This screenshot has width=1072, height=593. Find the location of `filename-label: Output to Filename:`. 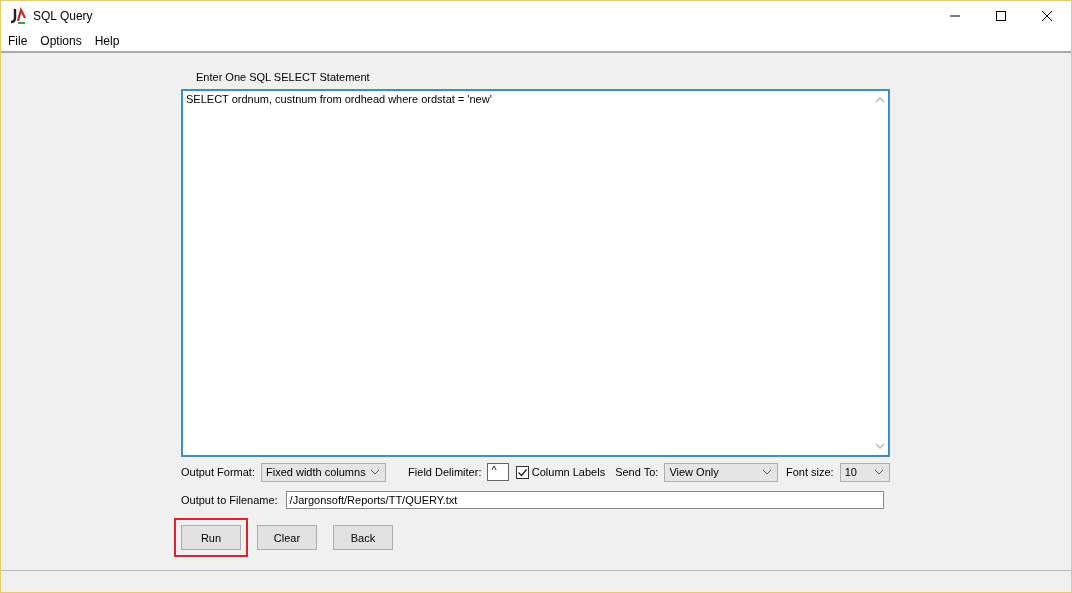

filename-label: Output to Filename: is located at coordinates (229, 500).